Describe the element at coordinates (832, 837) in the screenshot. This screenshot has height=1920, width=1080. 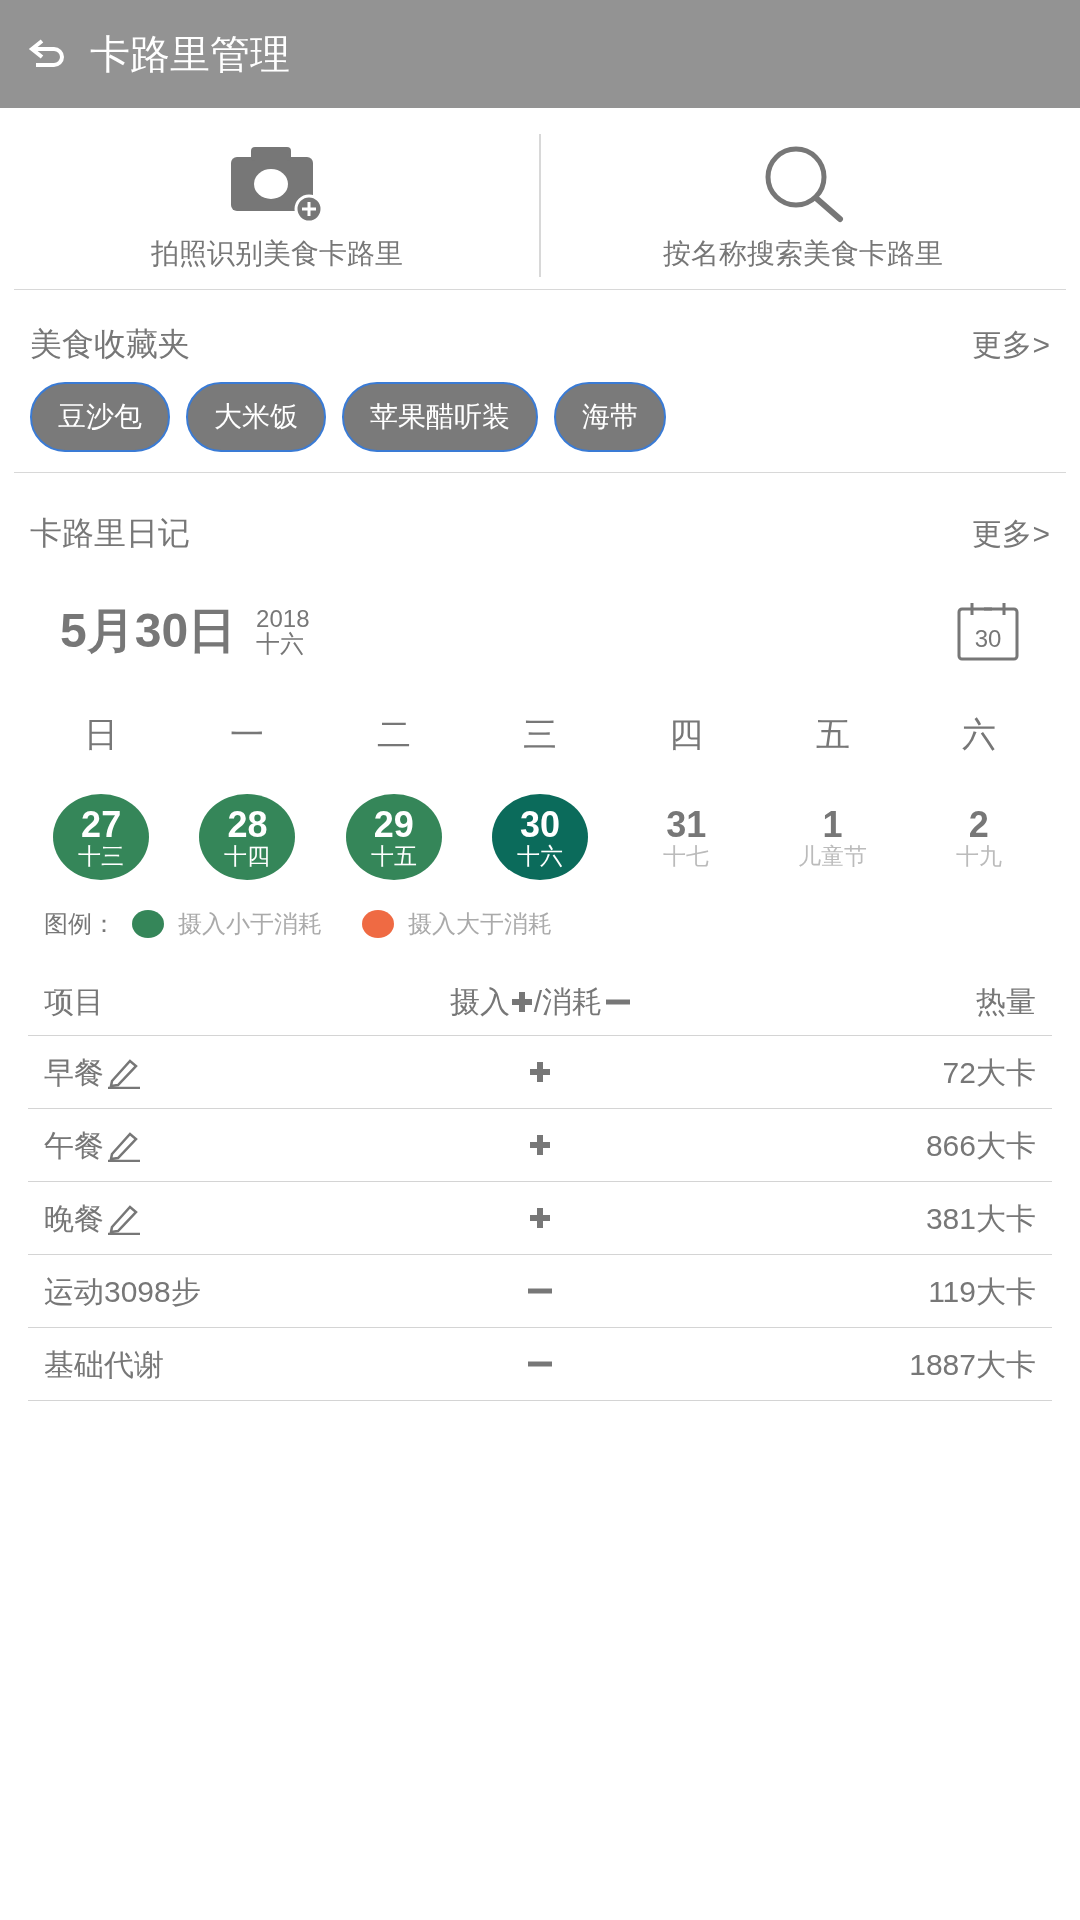
I see `calendar-day: 1 儿童节` at that location.